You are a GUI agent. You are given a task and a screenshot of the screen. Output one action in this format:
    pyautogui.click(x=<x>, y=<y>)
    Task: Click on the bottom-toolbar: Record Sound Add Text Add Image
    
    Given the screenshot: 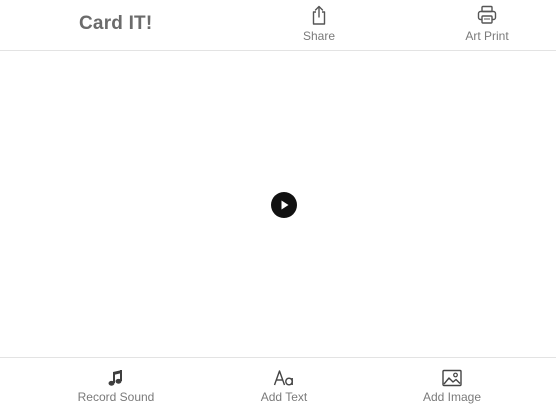 What is the action you would take?
    pyautogui.click(x=278, y=383)
    